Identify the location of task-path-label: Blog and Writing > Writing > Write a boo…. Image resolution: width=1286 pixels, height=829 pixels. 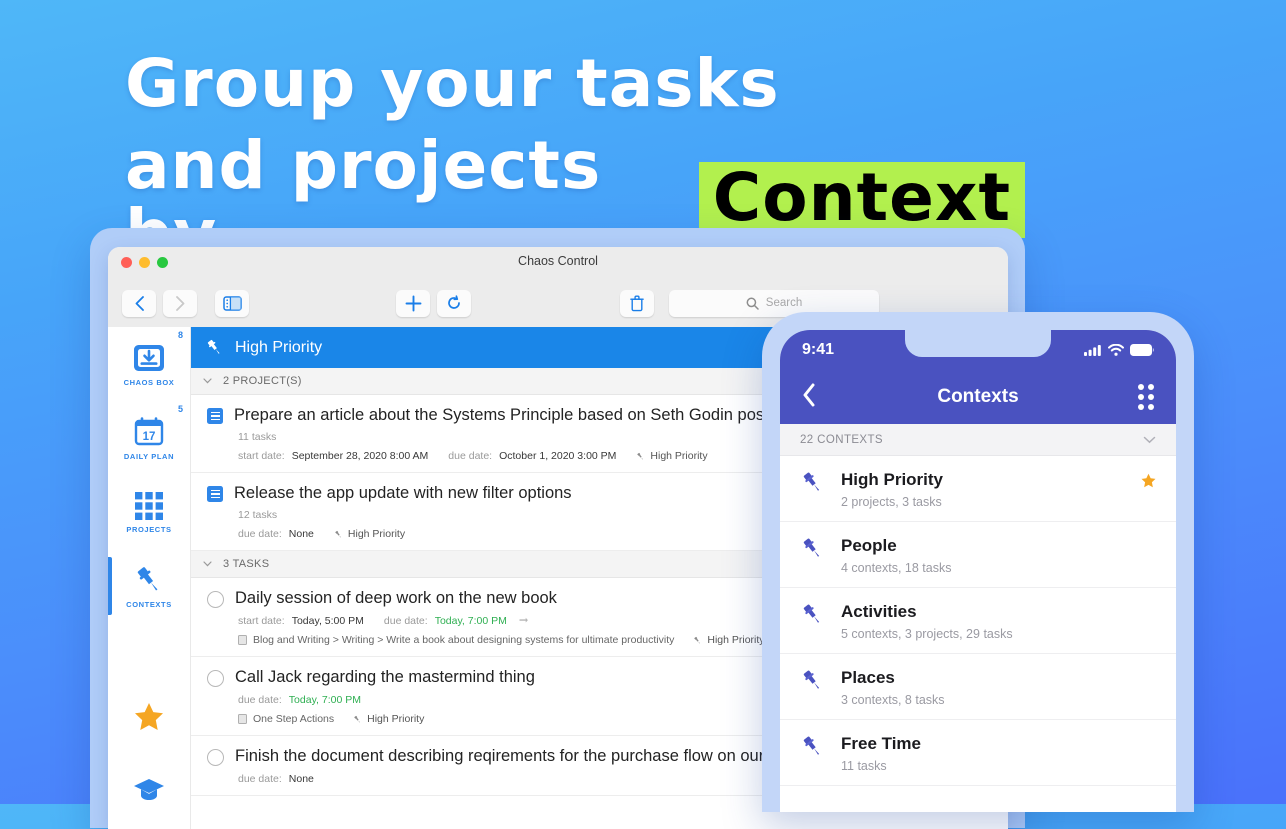
(464, 640).